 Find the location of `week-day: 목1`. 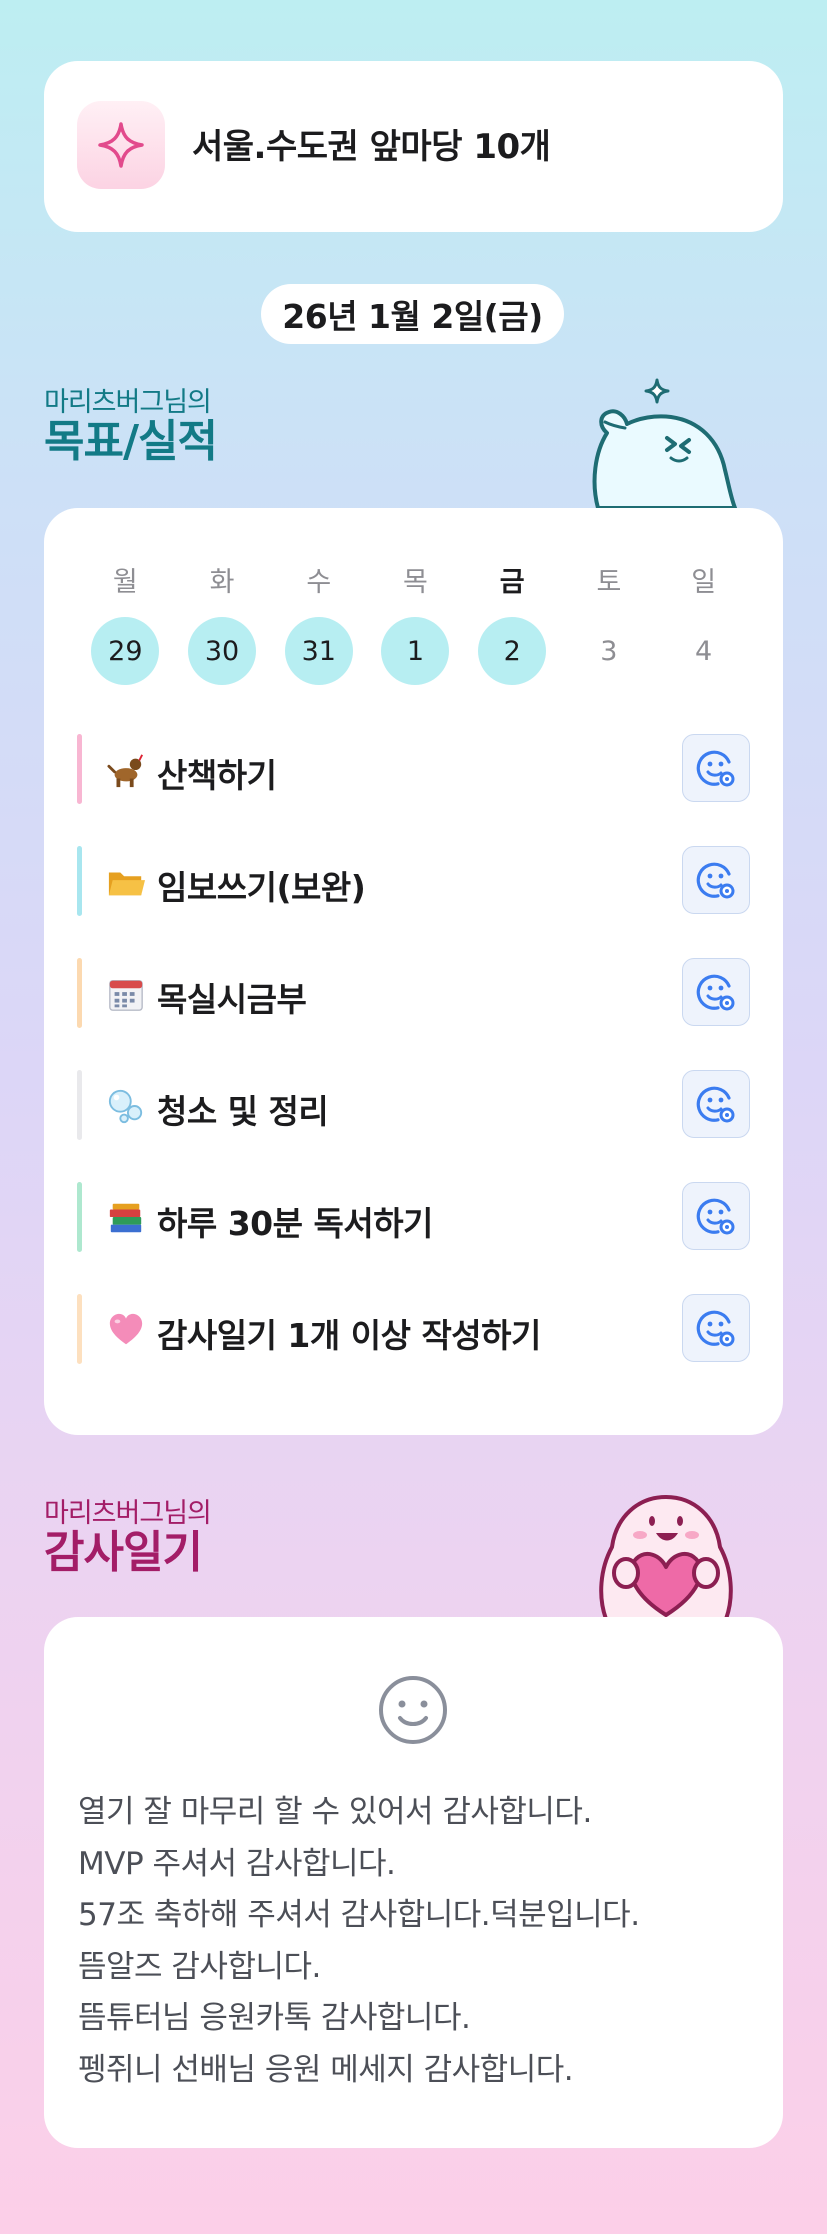

week-day: 목1 is located at coordinates (415, 625).